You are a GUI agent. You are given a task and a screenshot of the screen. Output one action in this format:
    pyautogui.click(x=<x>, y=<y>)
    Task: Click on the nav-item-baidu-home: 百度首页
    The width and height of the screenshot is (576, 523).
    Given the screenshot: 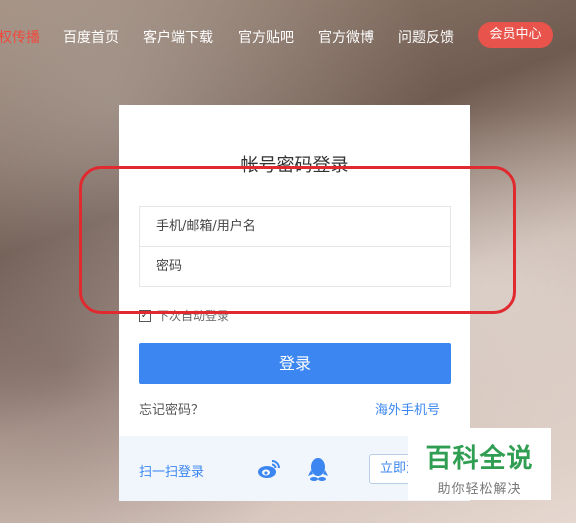 What is the action you would take?
    pyautogui.click(x=91, y=37)
    